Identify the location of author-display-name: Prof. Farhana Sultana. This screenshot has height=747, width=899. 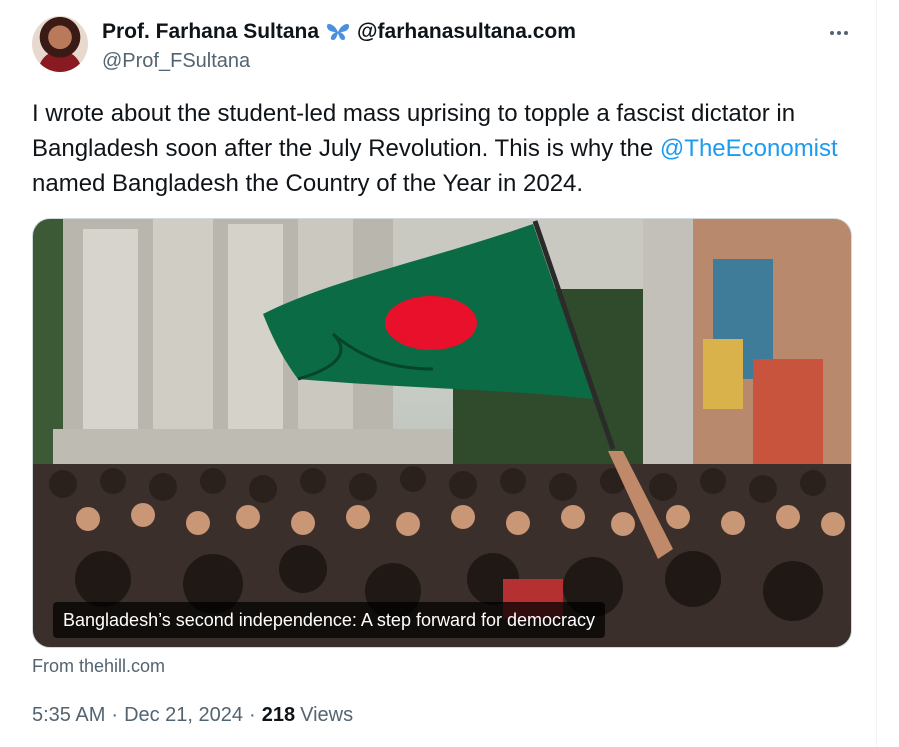
(210, 32).